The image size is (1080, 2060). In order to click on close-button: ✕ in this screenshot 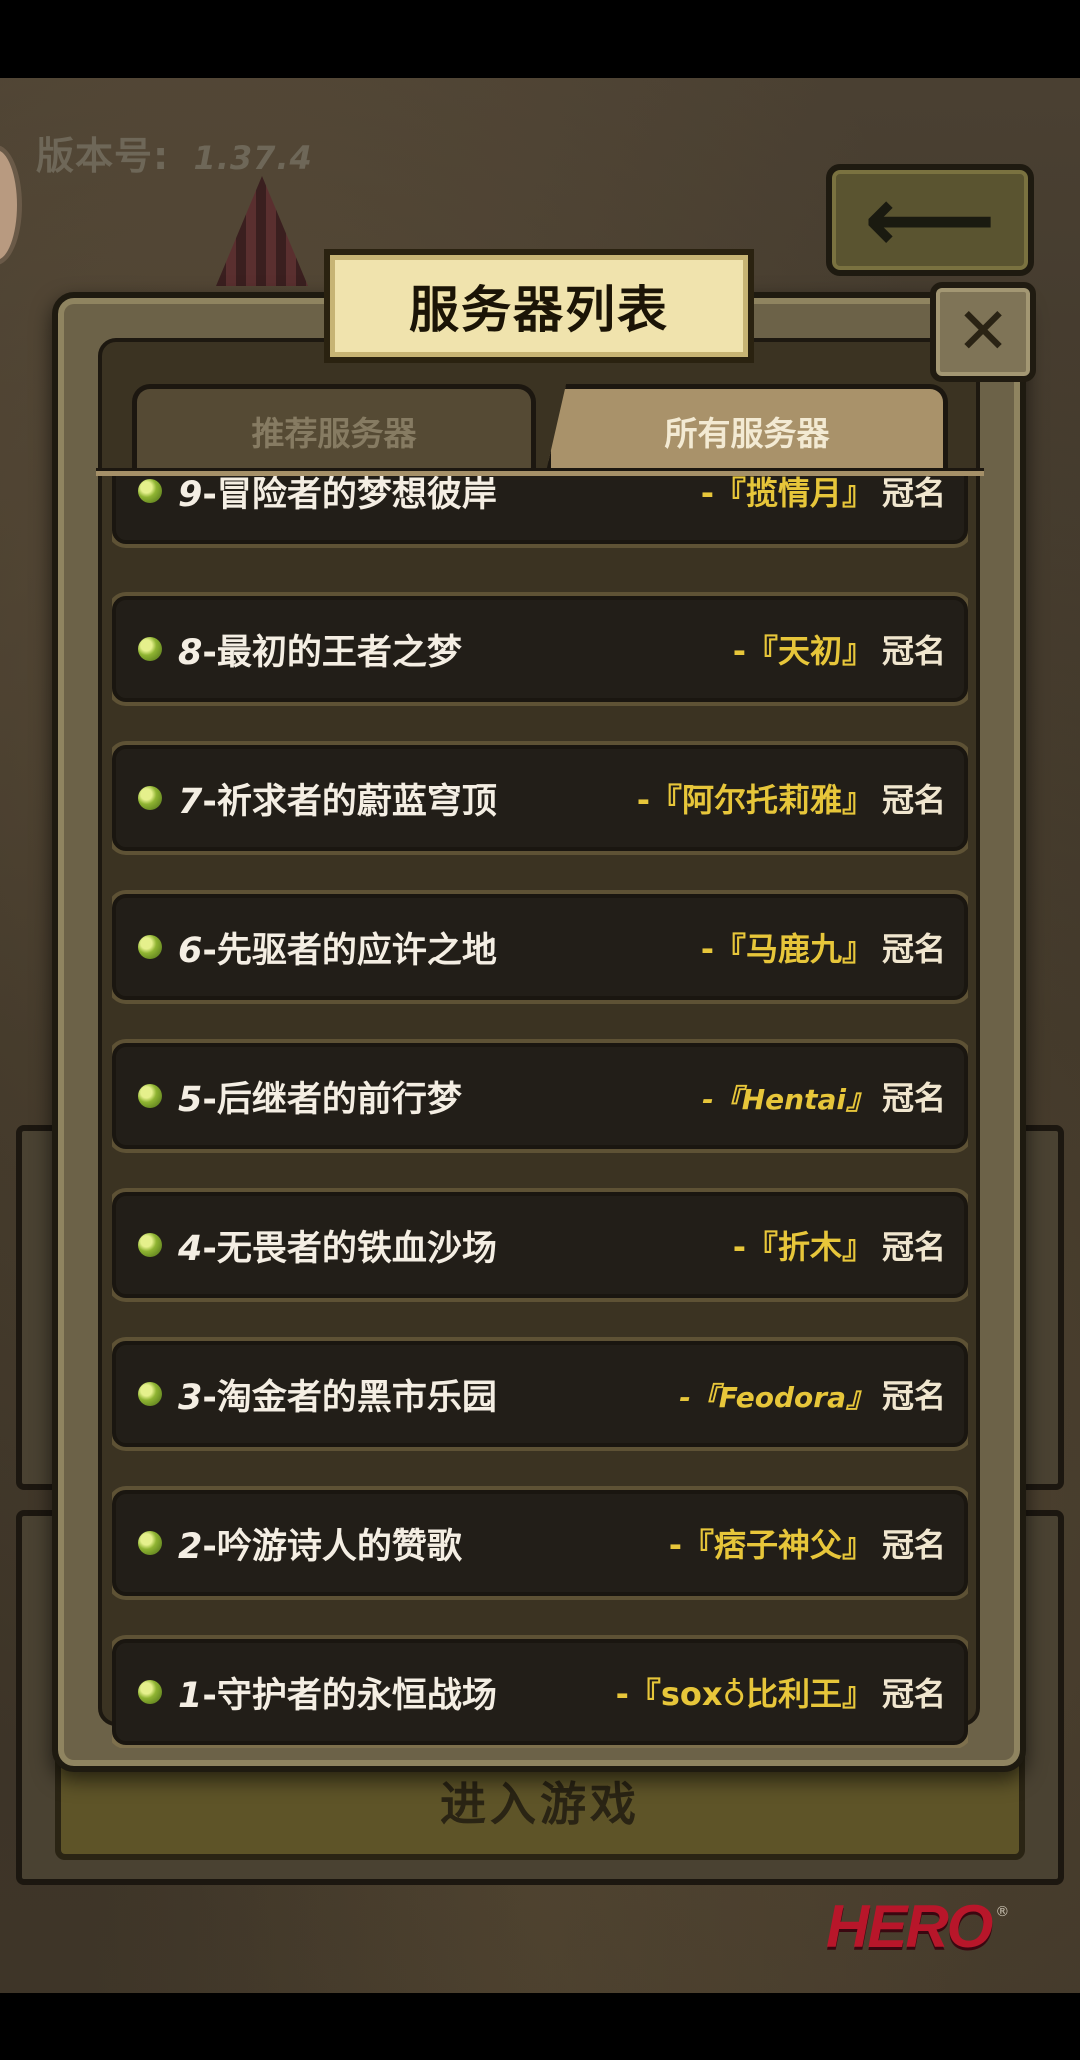, I will do `click(983, 332)`.